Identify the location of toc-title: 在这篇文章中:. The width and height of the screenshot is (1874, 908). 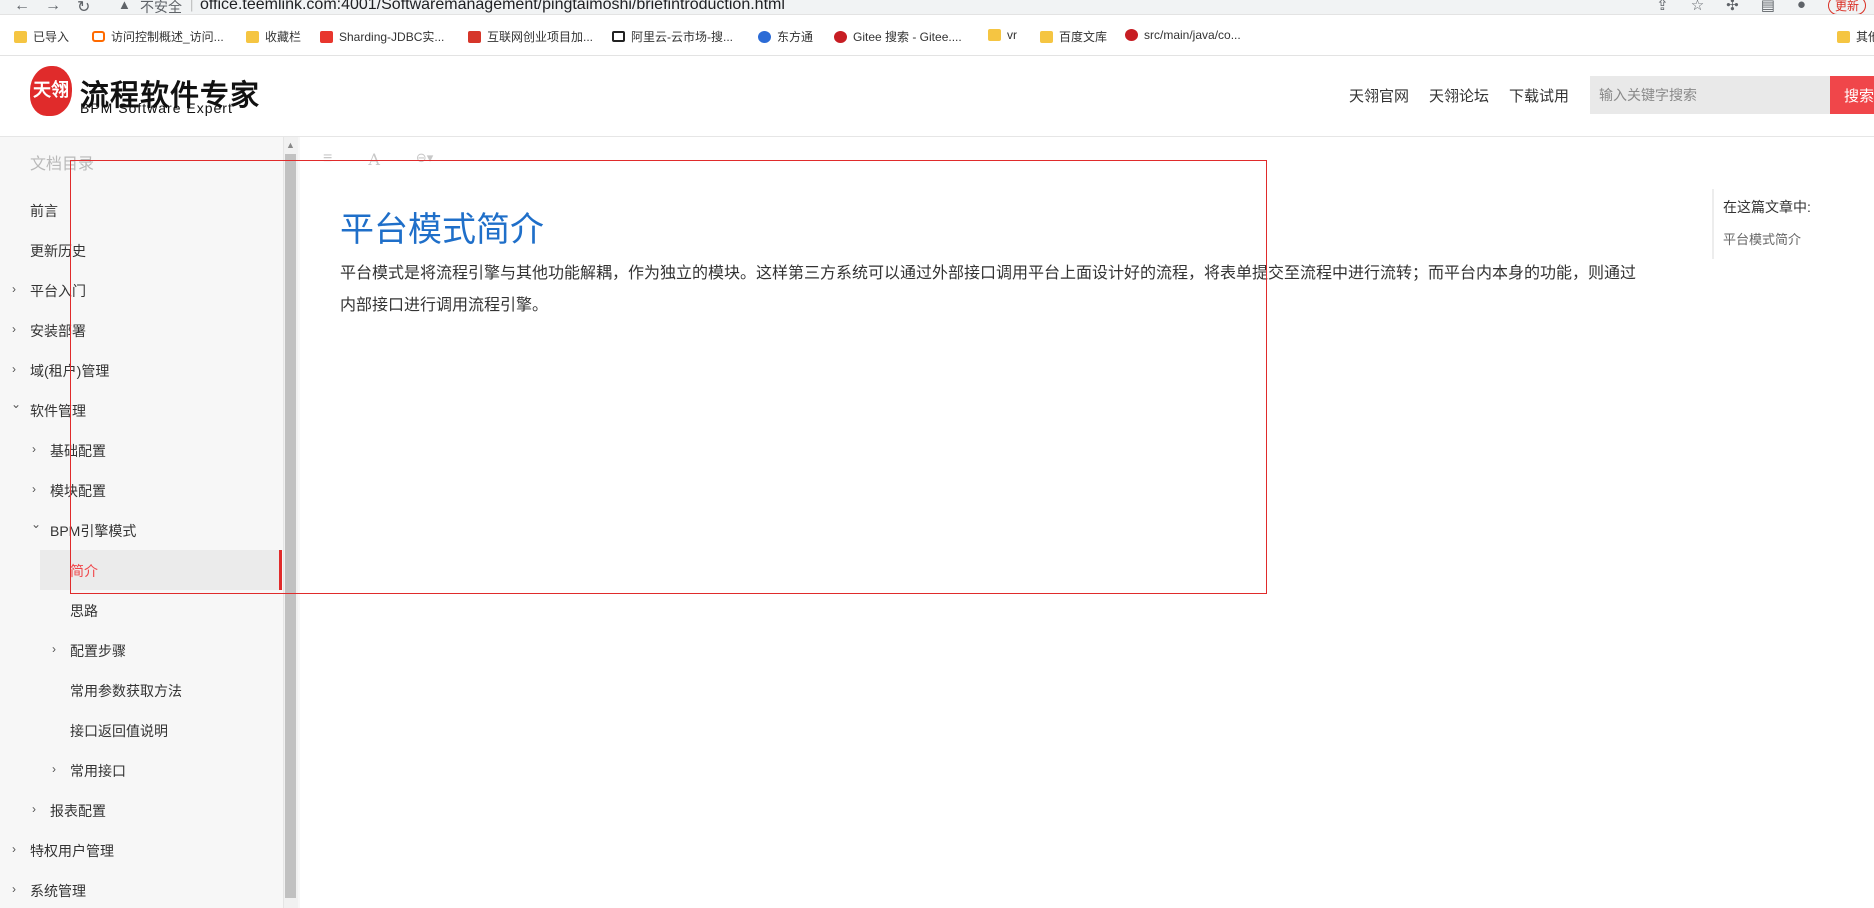
(1767, 207).